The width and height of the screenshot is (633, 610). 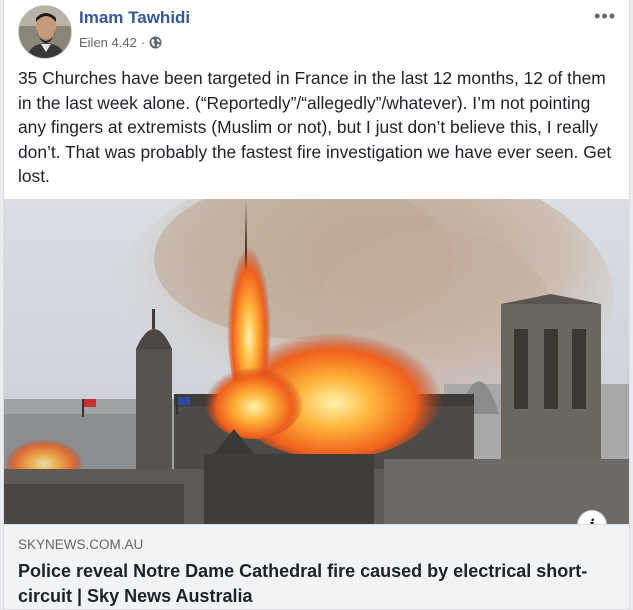 I want to click on post-timestamp: Eilen 4.42, so click(x=108, y=42).